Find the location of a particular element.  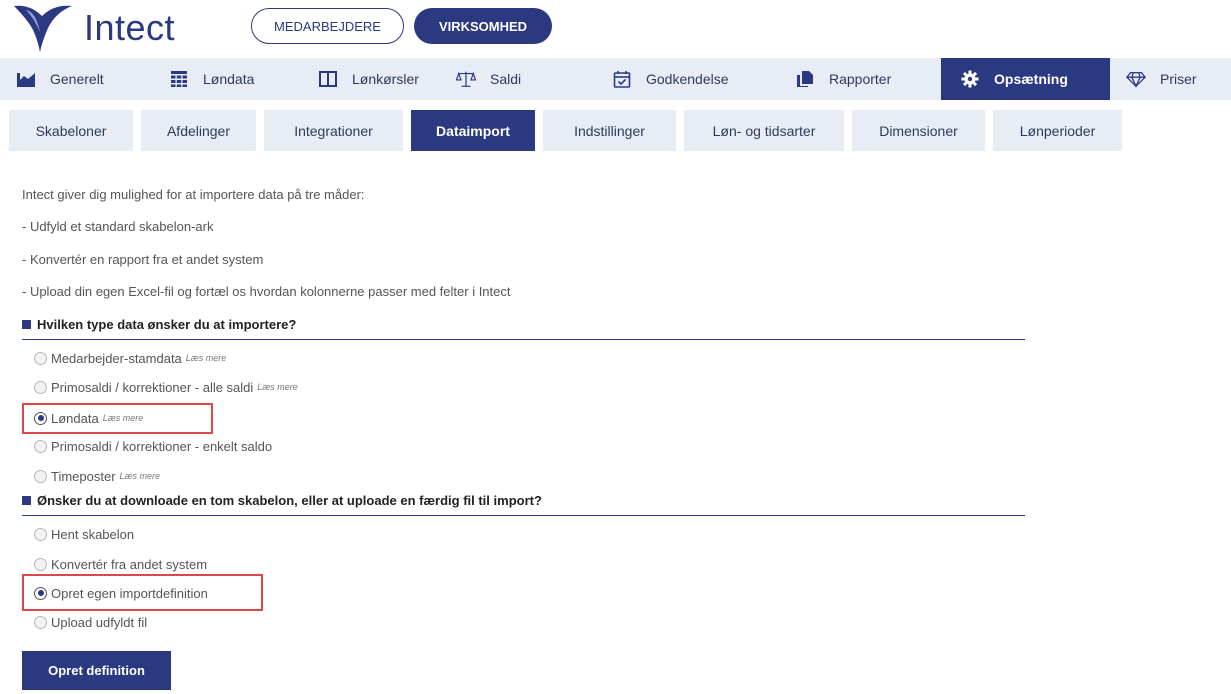

gear-icon is located at coordinates (970, 79).